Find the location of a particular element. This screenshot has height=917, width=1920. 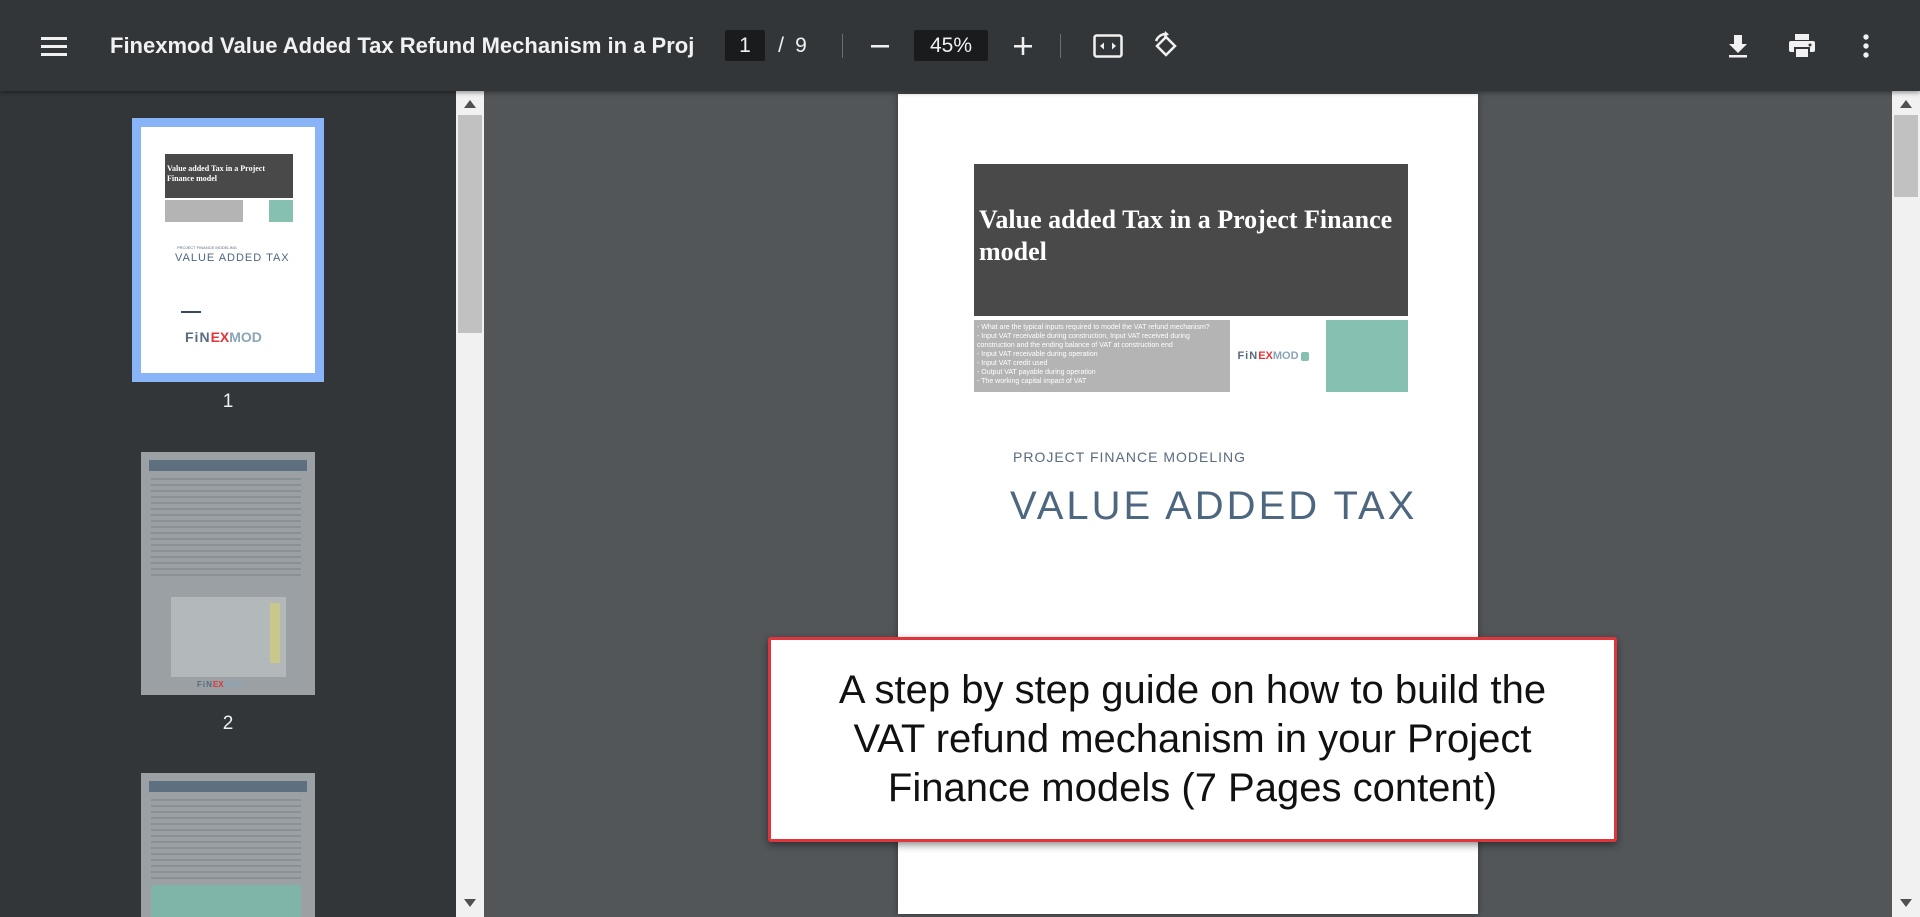

finexmod-logo: FiNEXMOD is located at coordinates (1273, 356).